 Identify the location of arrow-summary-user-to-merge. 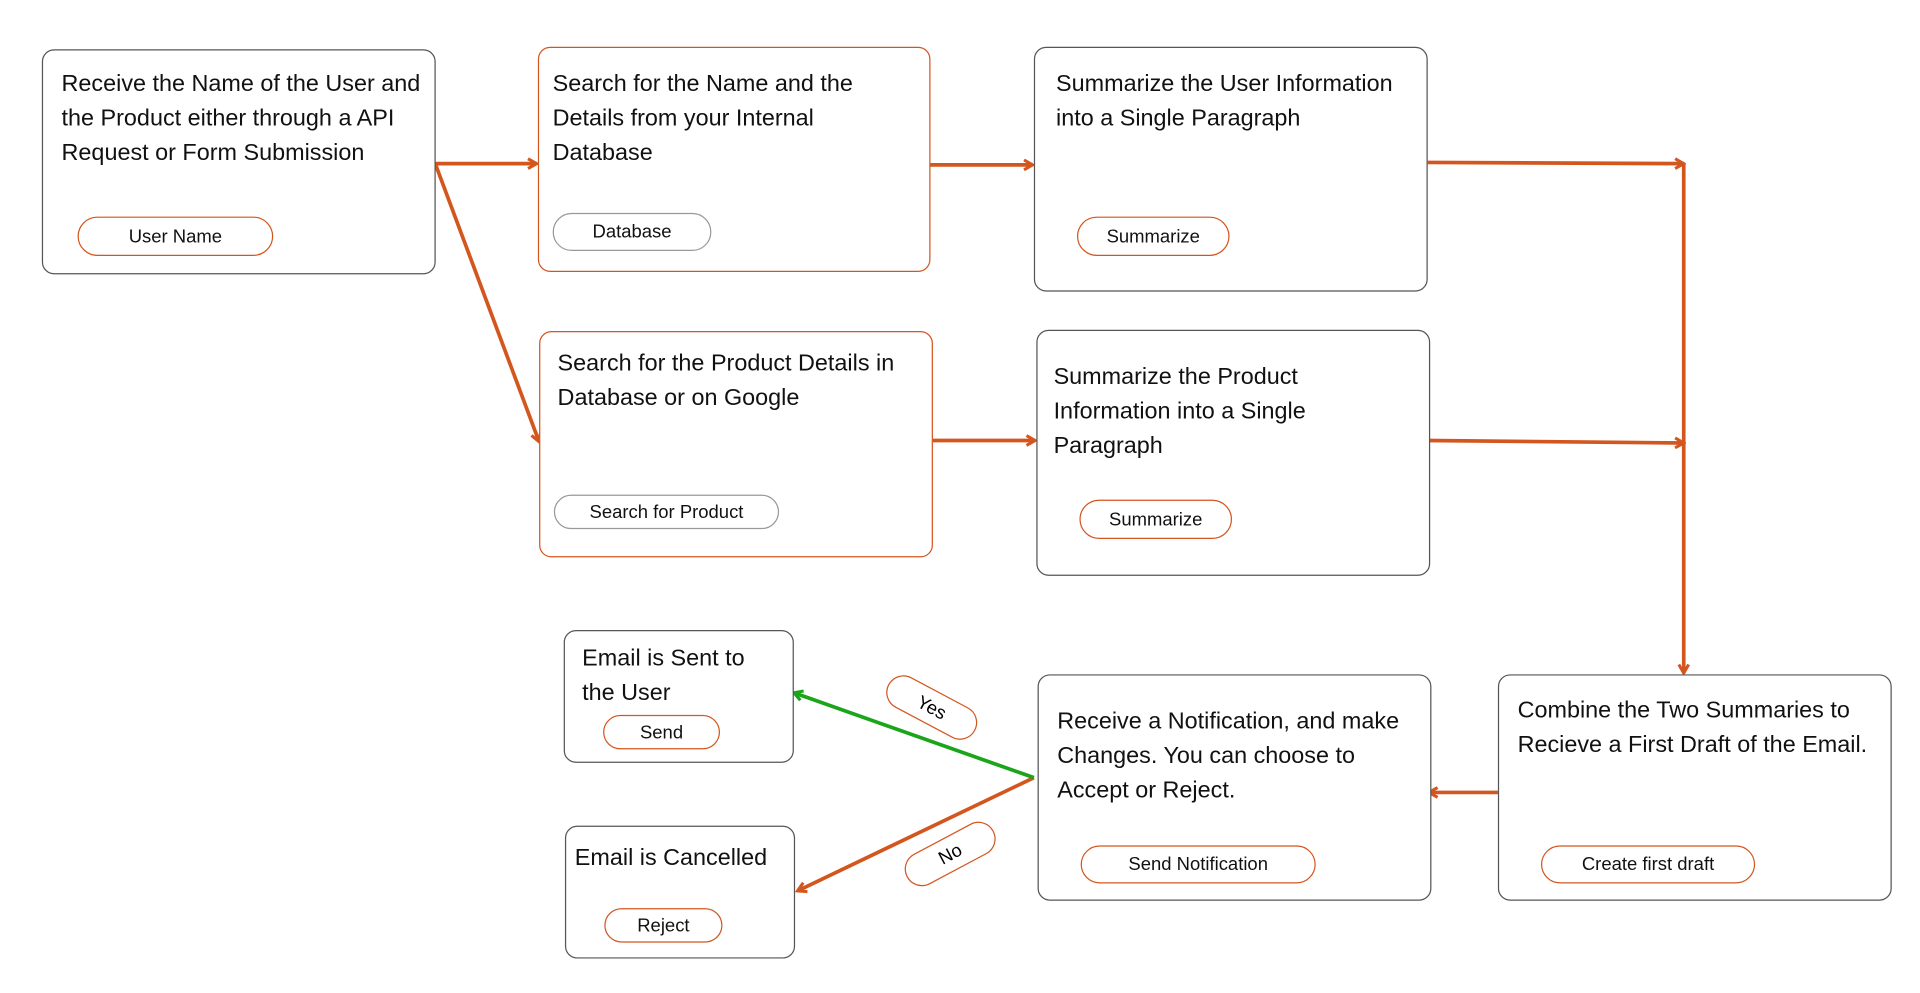
(1555, 162).